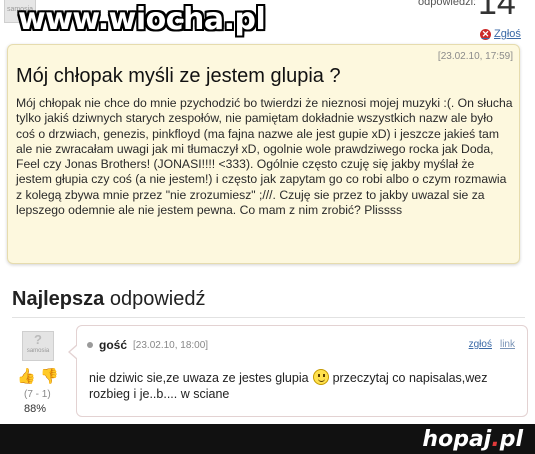  I want to click on question-timestamp: [23.02.10, 17:59], so click(475, 56).